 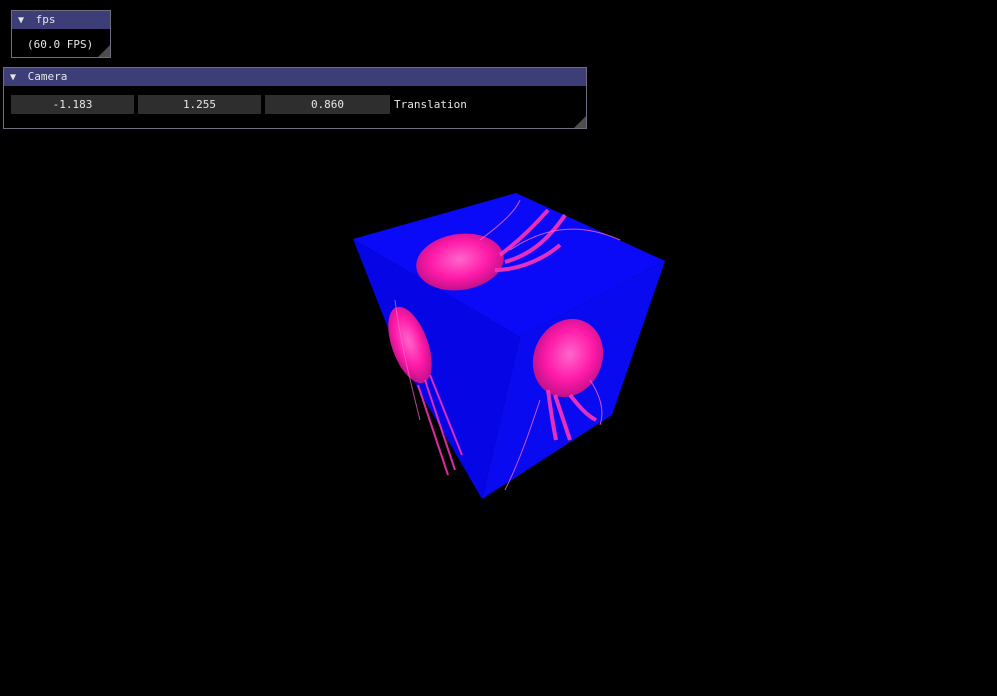 I want to click on fps-window-title: fps, so click(x=45, y=19).